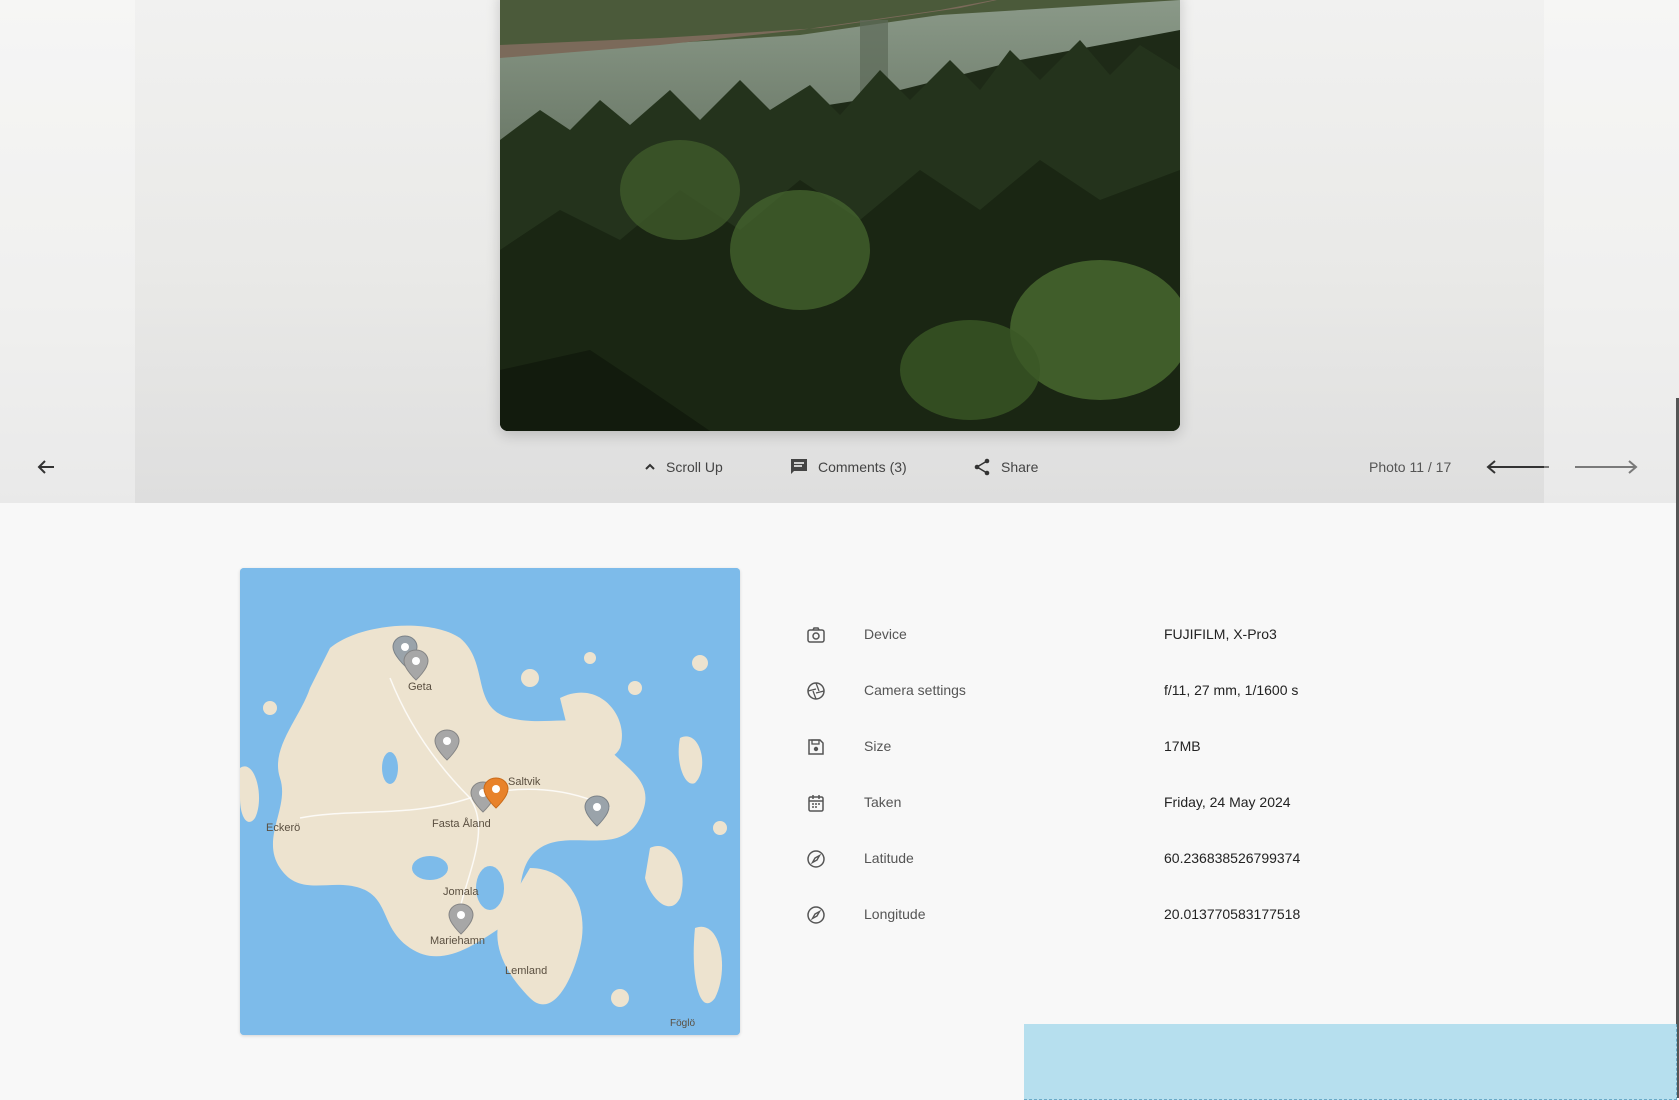 Image resolution: width=1679 pixels, height=1100 pixels. I want to click on detail-label: Size, so click(878, 746).